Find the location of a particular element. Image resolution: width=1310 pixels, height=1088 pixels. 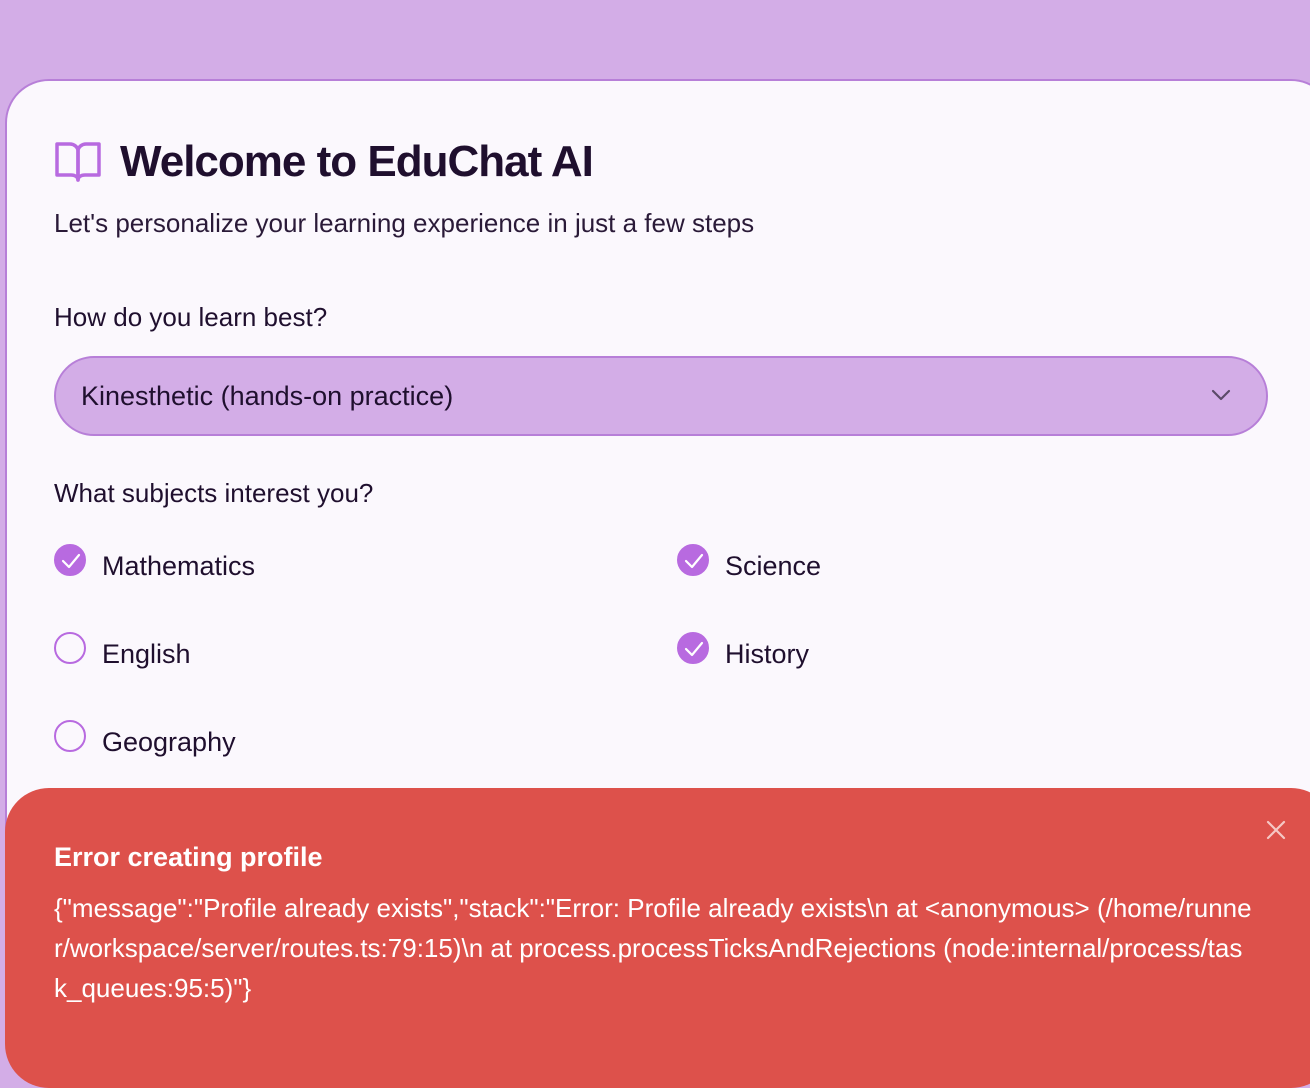

learning-style-select: Kinesthetic (hands-on practice) is located at coordinates (661, 396).